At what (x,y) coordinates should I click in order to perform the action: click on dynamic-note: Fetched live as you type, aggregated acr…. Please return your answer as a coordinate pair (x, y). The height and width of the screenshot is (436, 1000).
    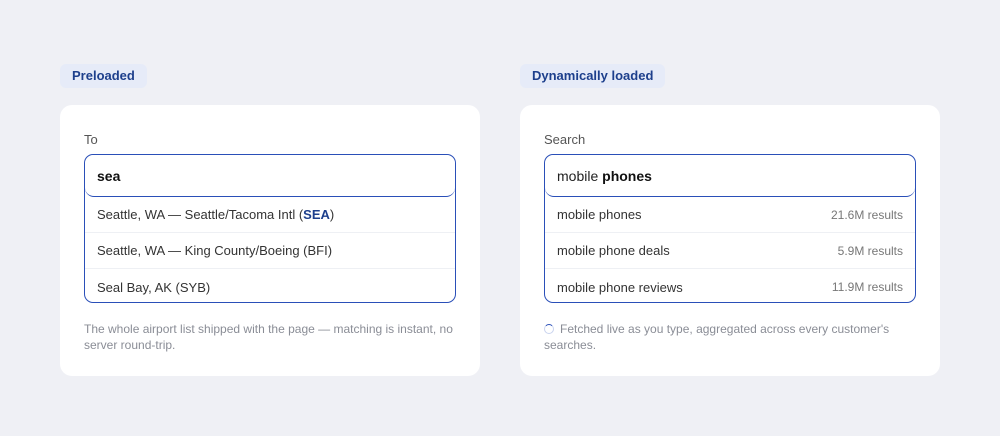
    Looking at the image, I should click on (730, 337).